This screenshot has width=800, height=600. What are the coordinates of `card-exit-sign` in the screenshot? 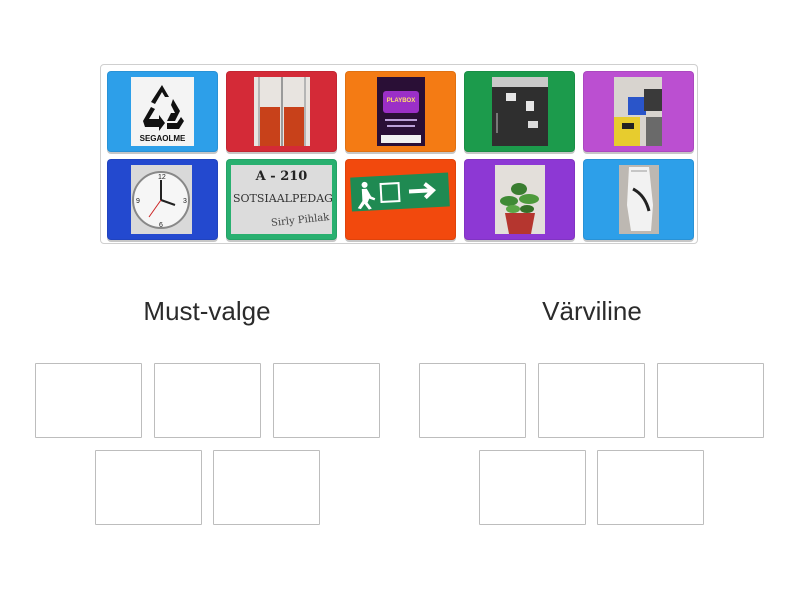 It's located at (400, 199).